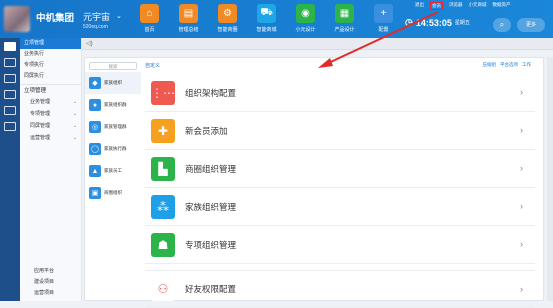 This screenshot has width=553, height=308. I want to click on group-item: ▣ 商圈组织, so click(113, 193).